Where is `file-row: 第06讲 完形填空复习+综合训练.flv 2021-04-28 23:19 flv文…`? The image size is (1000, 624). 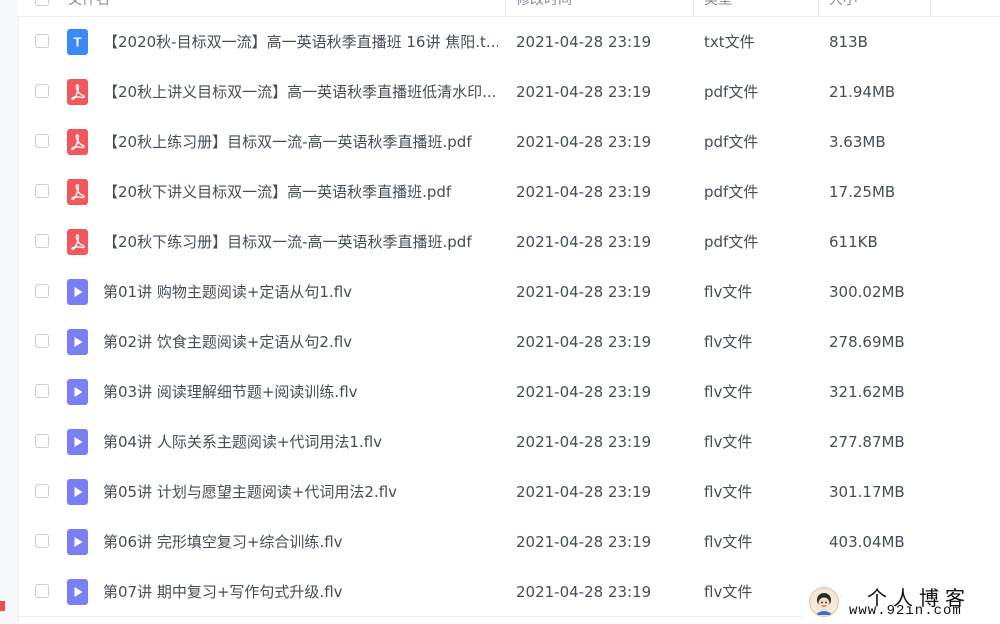 file-row: 第06讲 完形填空复习+综合训练.flv 2021-04-28 23:19 flv文… is located at coordinates (509, 542).